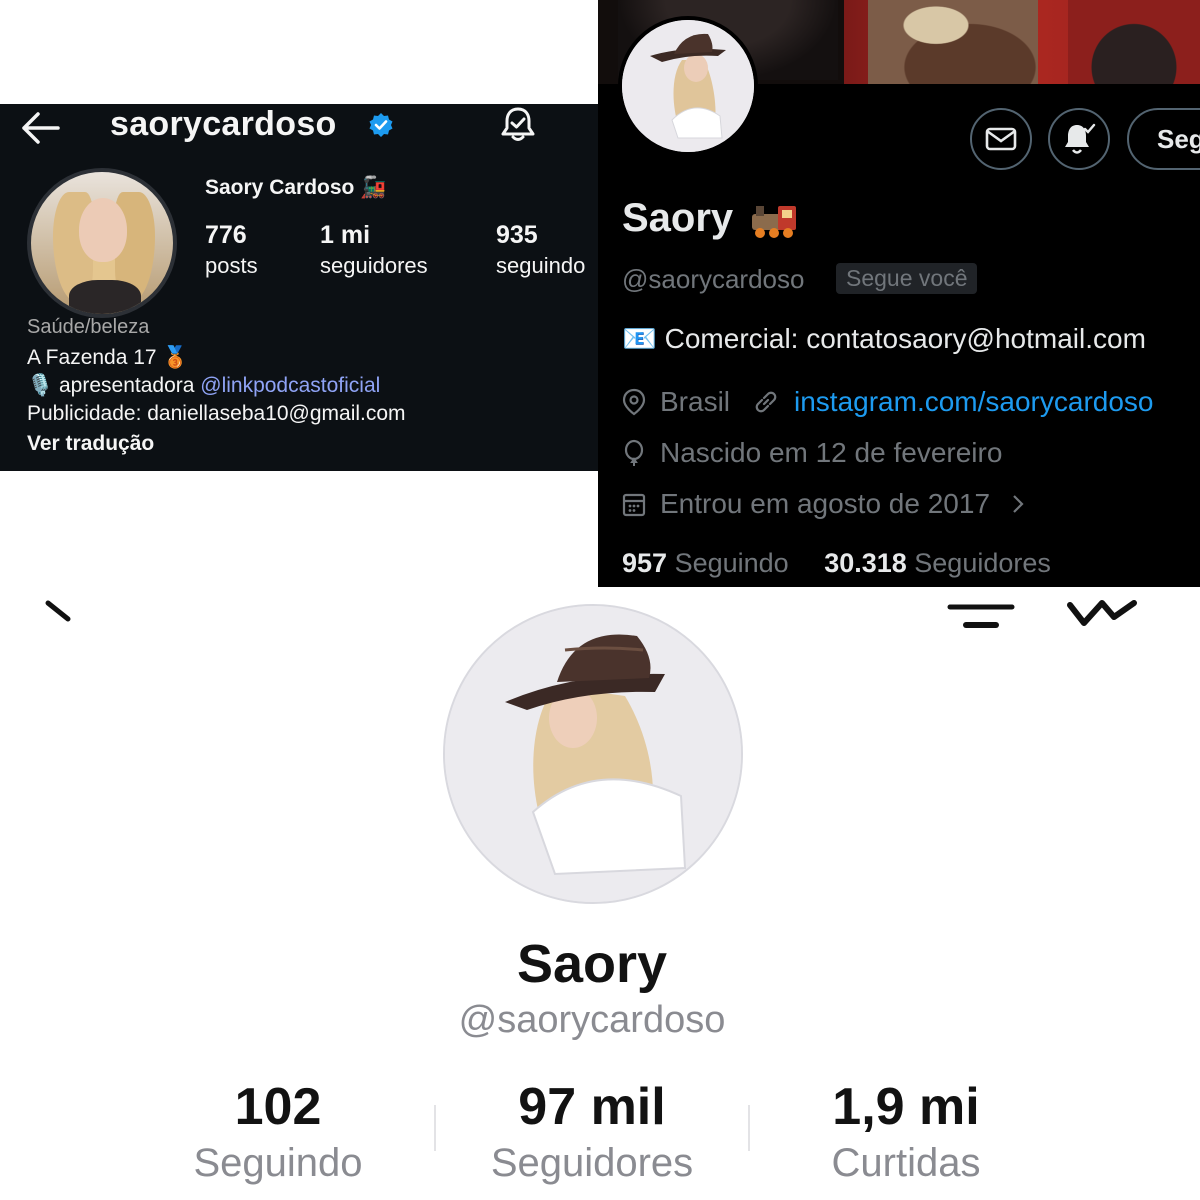  Describe the element at coordinates (226, 235) in the screenshot. I see `stat-value: 776` at that location.